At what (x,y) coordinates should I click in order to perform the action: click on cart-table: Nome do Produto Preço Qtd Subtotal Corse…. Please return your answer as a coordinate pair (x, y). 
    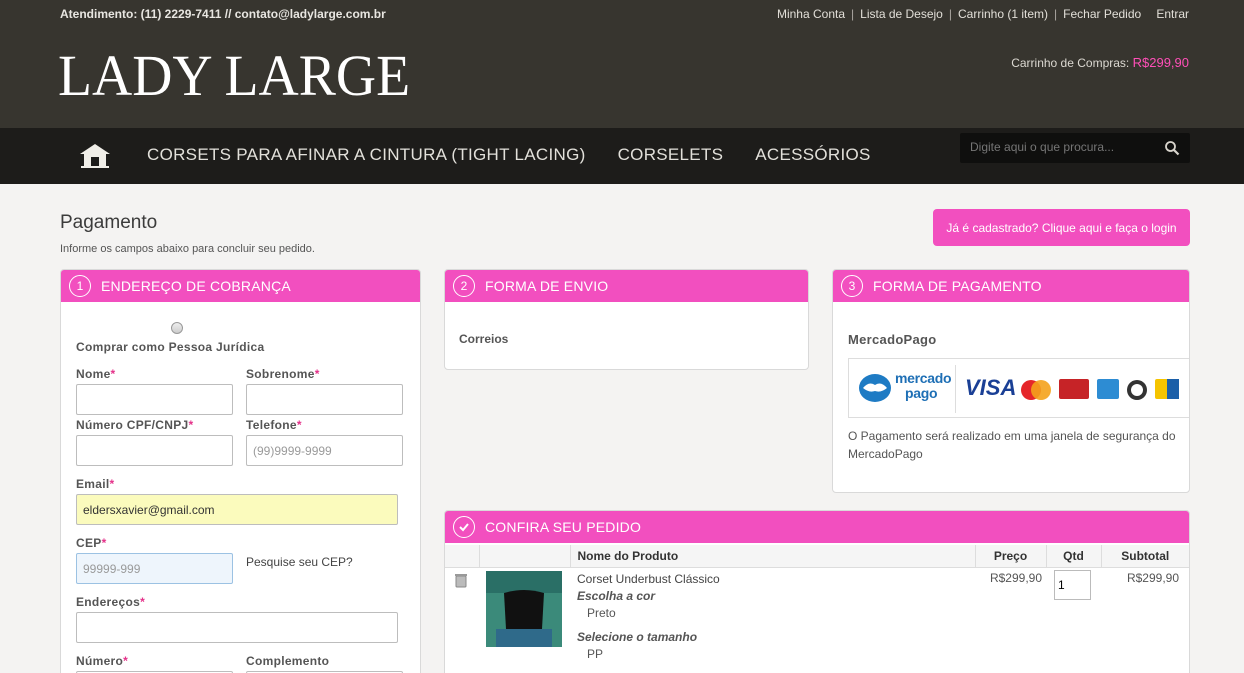
    Looking at the image, I should click on (817, 604).